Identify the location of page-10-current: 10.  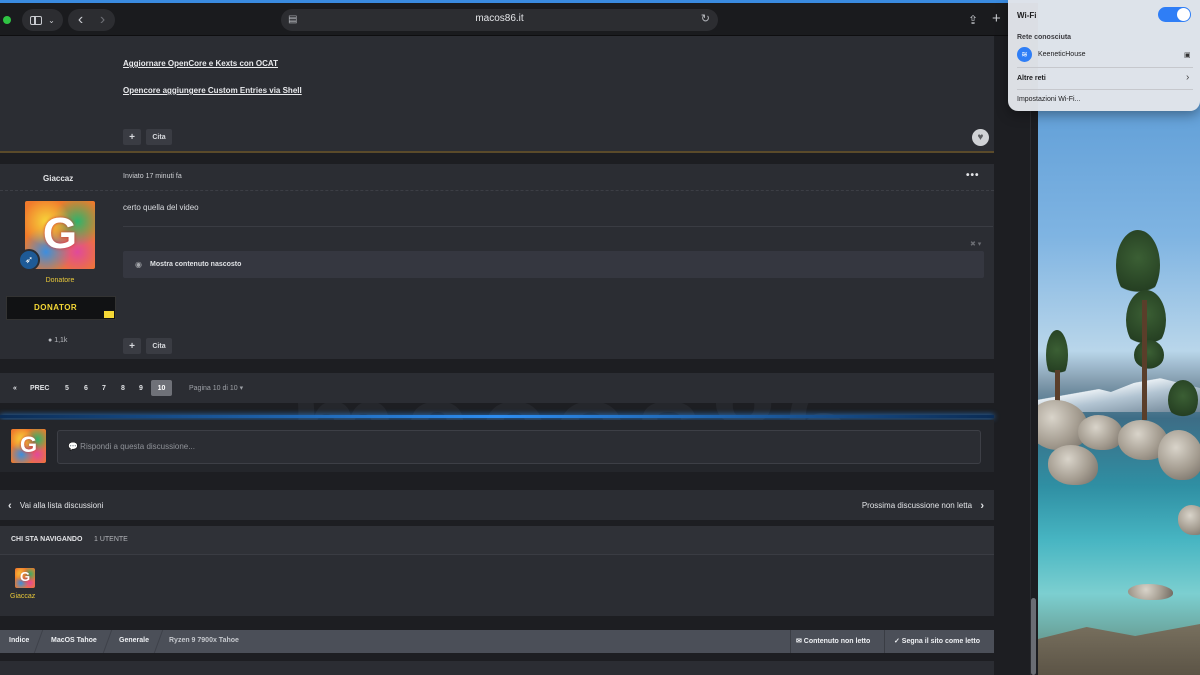
(161, 388).